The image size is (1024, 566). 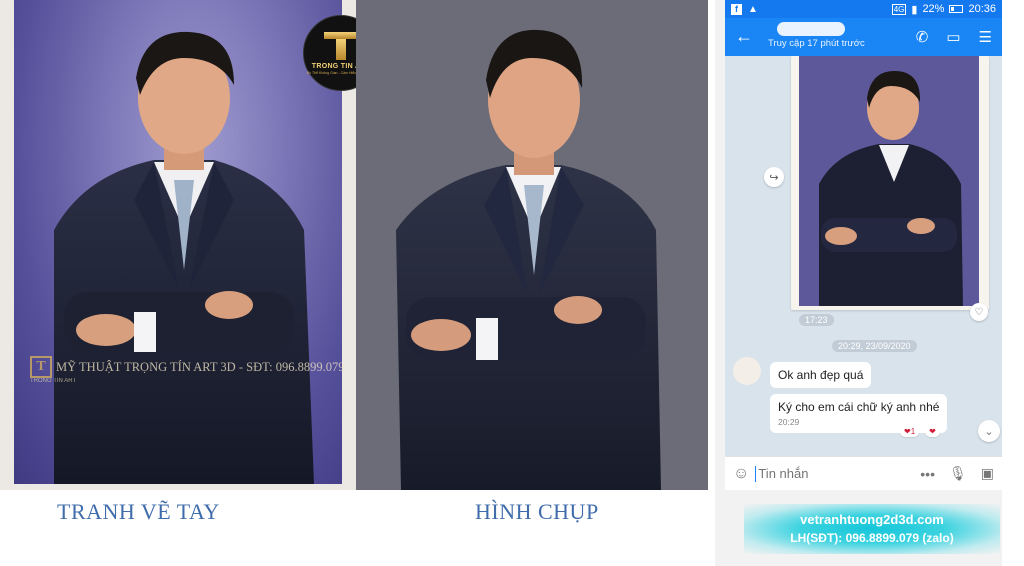 What do you see at coordinates (927, 474) in the screenshot?
I see `more-options-icon: •••` at bounding box center [927, 474].